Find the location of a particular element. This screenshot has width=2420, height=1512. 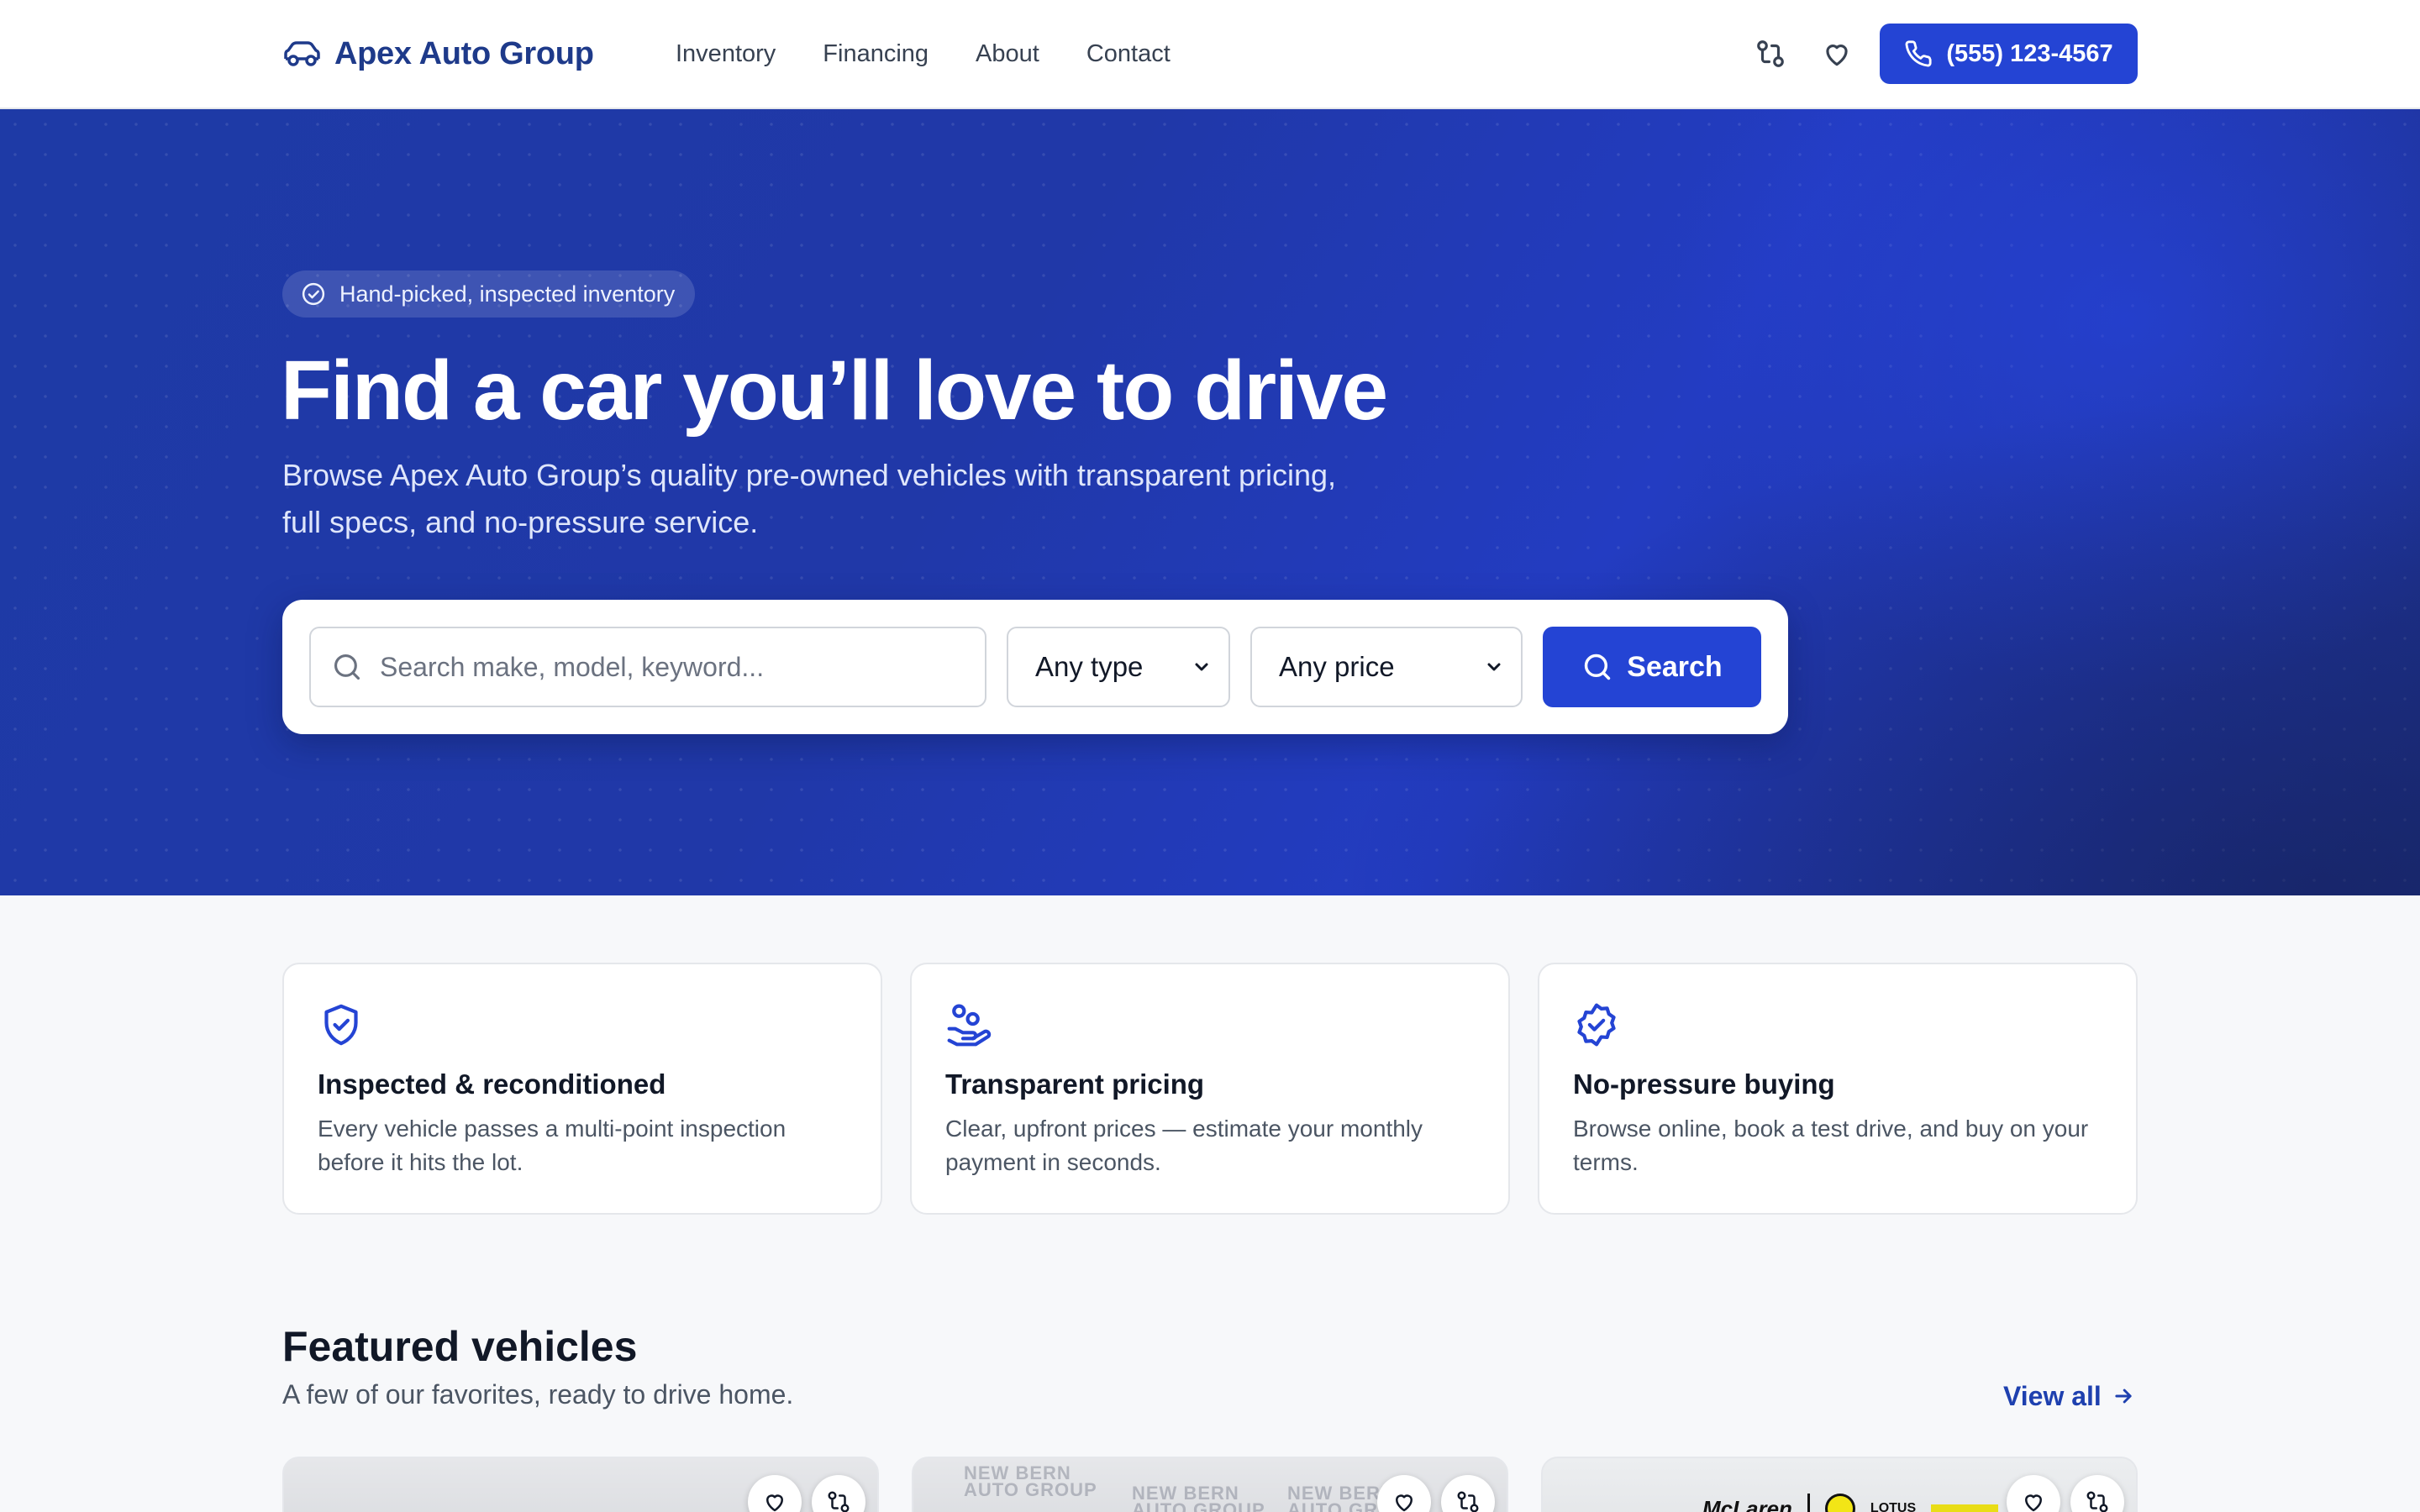

type-select-value: Any type is located at coordinates (1089, 666).